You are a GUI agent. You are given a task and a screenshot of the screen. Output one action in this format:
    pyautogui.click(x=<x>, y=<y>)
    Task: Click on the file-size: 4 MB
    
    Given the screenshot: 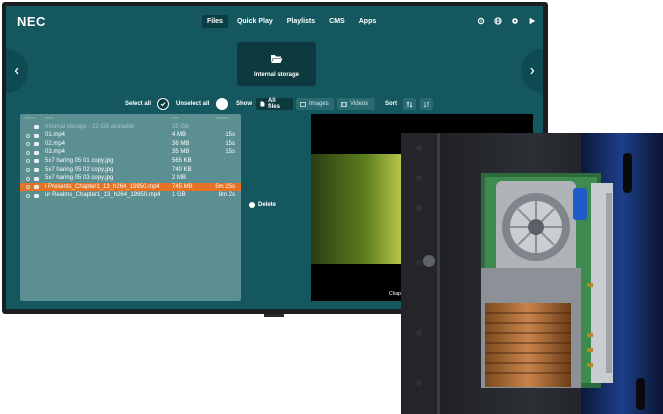 What is the action you would take?
    pyautogui.click(x=179, y=135)
    